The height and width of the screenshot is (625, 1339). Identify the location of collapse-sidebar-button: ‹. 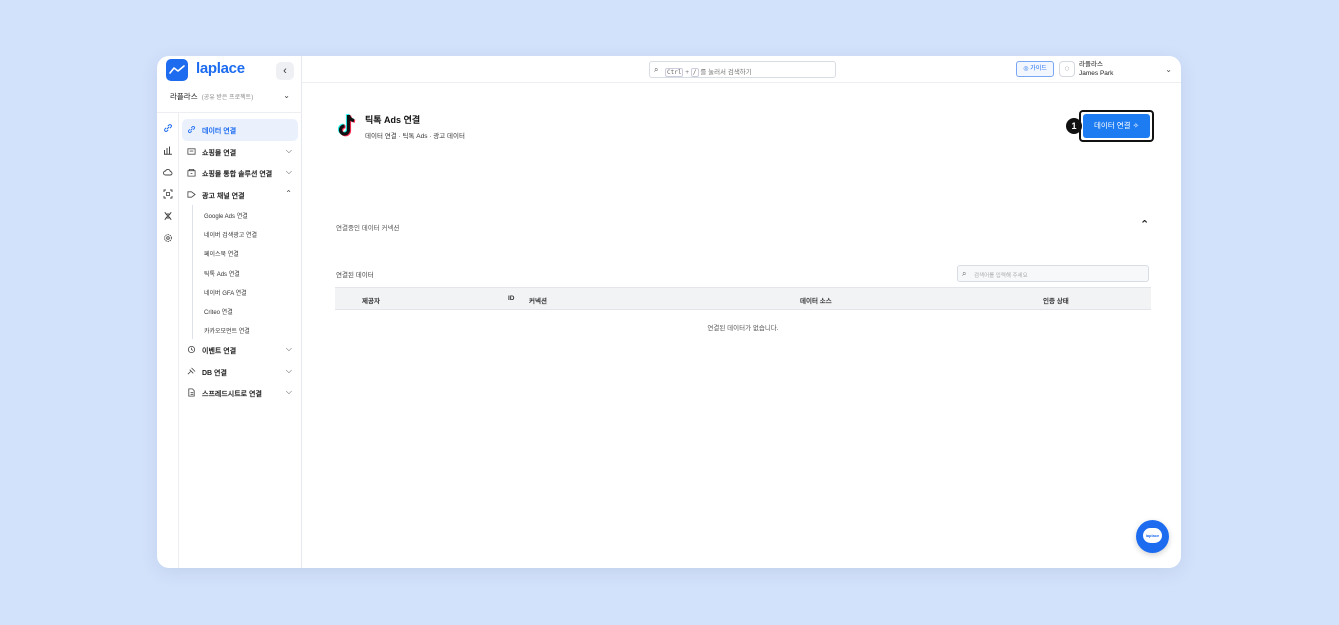
(285, 71).